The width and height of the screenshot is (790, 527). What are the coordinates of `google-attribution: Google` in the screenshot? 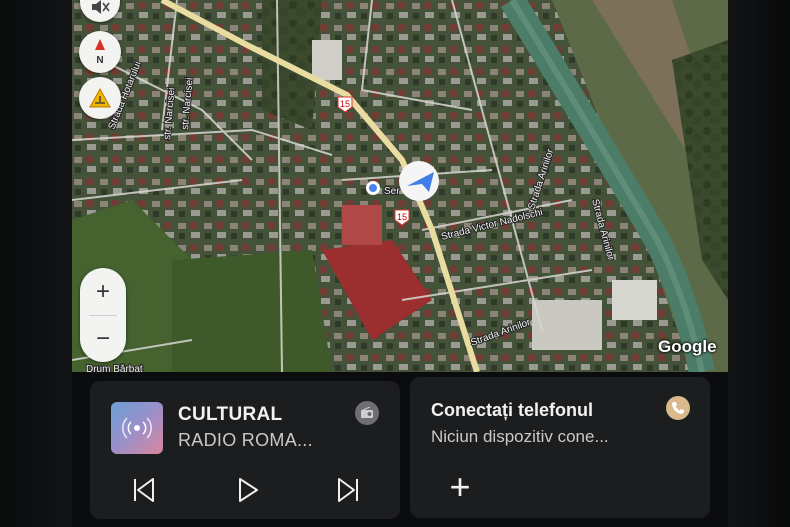 It's located at (687, 346).